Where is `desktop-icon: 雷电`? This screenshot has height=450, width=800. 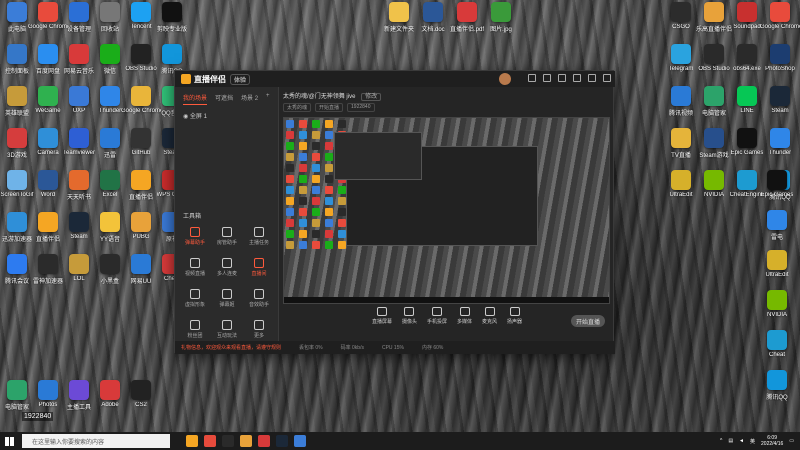 desktop-icon: 雷电 is located at coordinates (777, 230).